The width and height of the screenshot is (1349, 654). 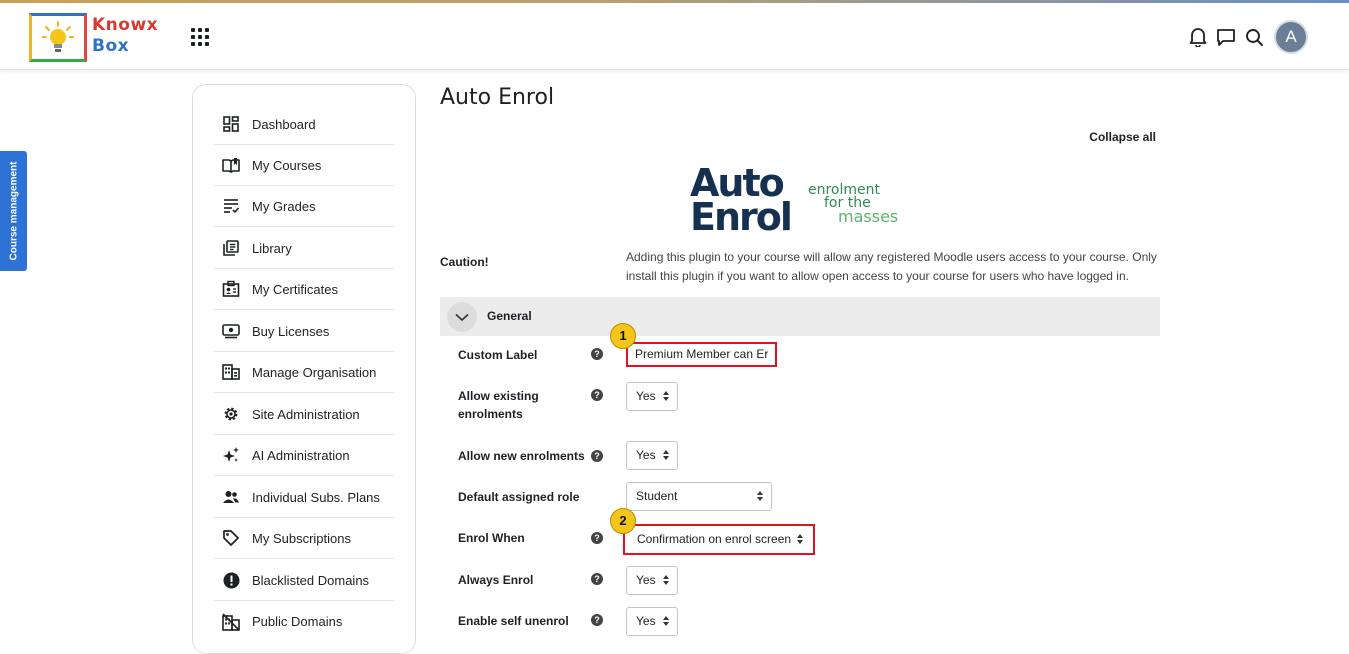 What do you see at coordinates (287, 165) in the screenshot?
I see `sidebar-item-label: My Courses` at bounding box center [287, 165].